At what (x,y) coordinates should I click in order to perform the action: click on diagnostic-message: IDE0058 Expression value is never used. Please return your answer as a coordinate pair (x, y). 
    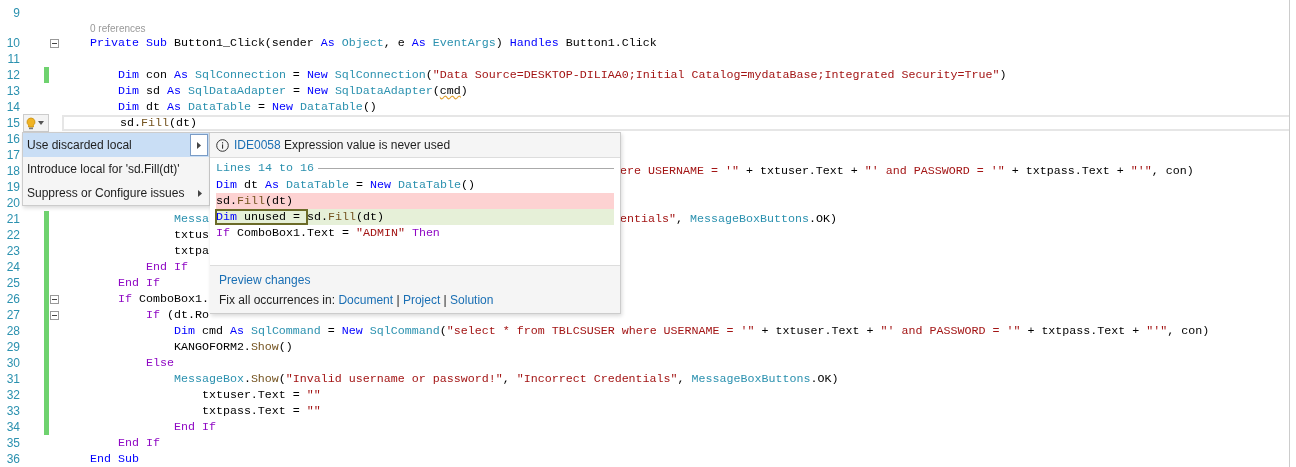
    Looking at the image, I should click on (342, 145).